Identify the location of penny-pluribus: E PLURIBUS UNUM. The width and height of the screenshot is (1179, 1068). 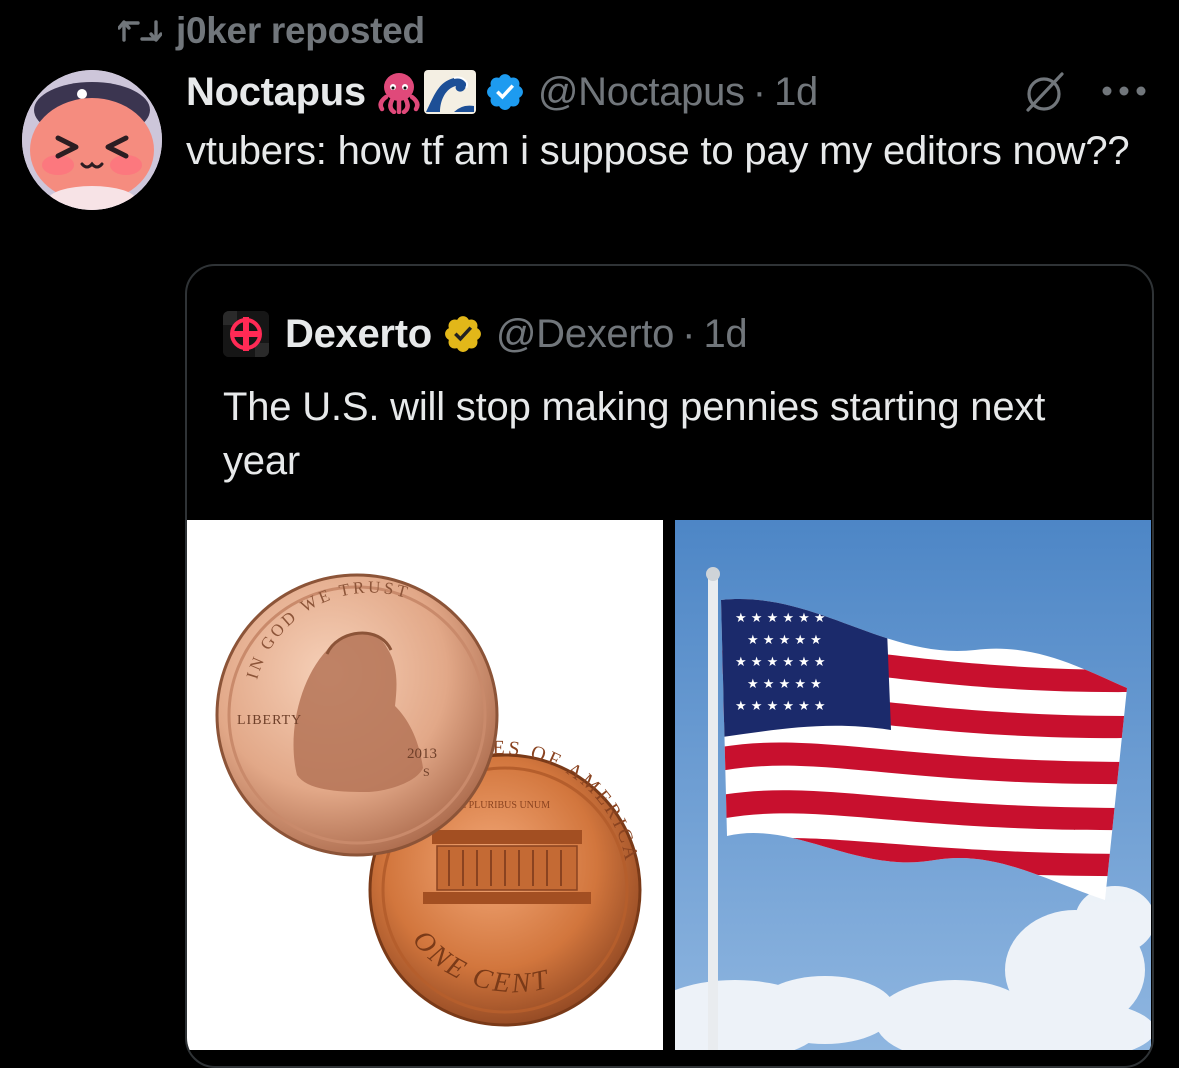
(505, 805).